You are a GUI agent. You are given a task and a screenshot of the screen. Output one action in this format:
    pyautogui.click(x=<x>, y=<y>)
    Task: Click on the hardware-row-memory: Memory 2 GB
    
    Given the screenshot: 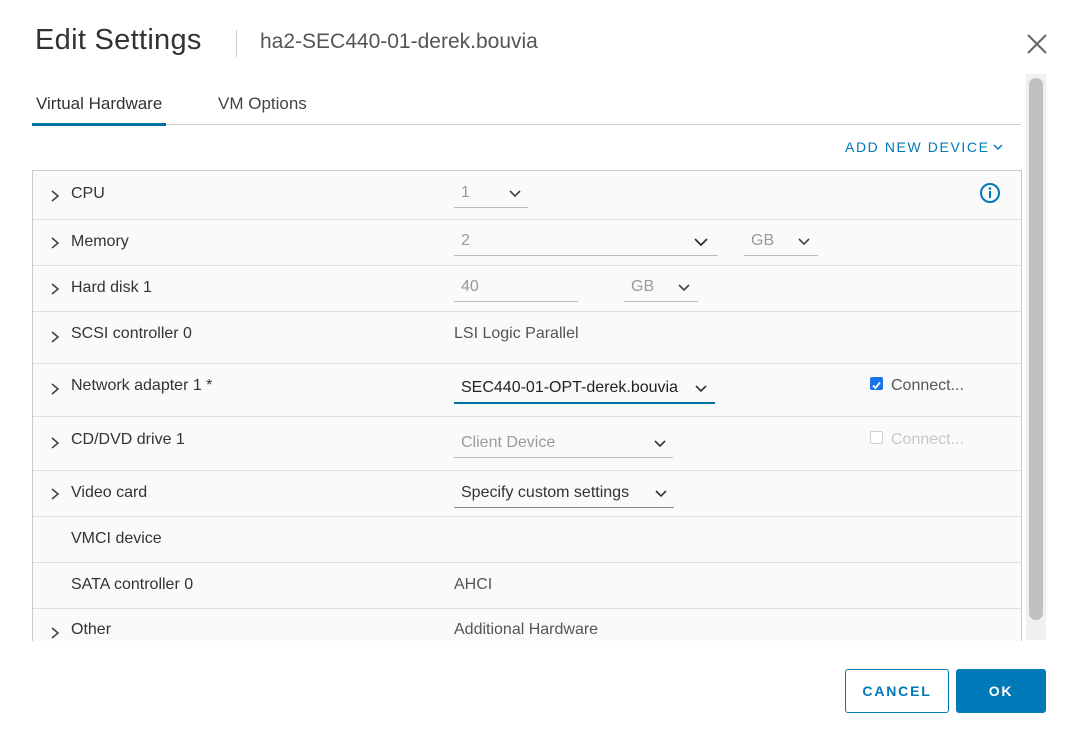 What is the action you would take?
    pyautogui.click(x=527, y=242)
    